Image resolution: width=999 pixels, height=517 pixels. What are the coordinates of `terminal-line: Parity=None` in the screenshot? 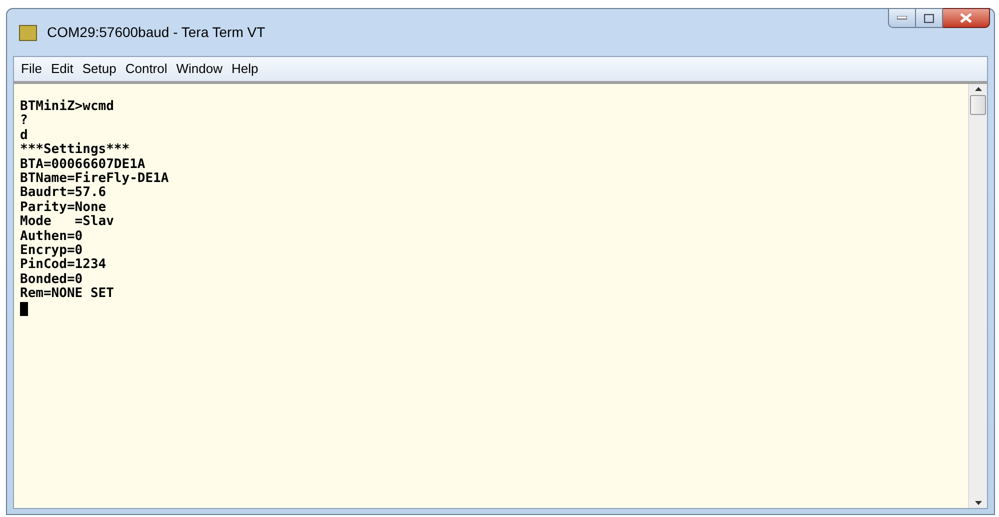 It's located at (63, 207).